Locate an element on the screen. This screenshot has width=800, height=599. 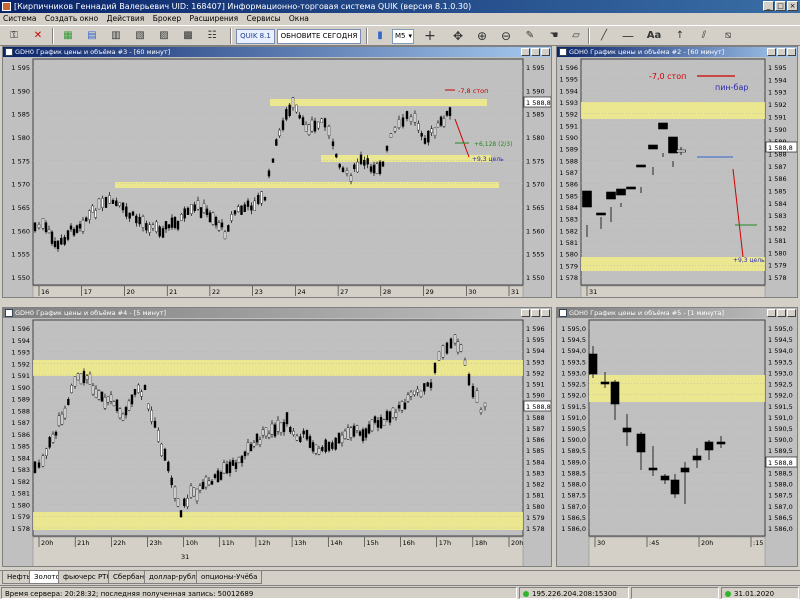
y-tick-label-left: 1 586,0 is located at coordinates (573, 529).